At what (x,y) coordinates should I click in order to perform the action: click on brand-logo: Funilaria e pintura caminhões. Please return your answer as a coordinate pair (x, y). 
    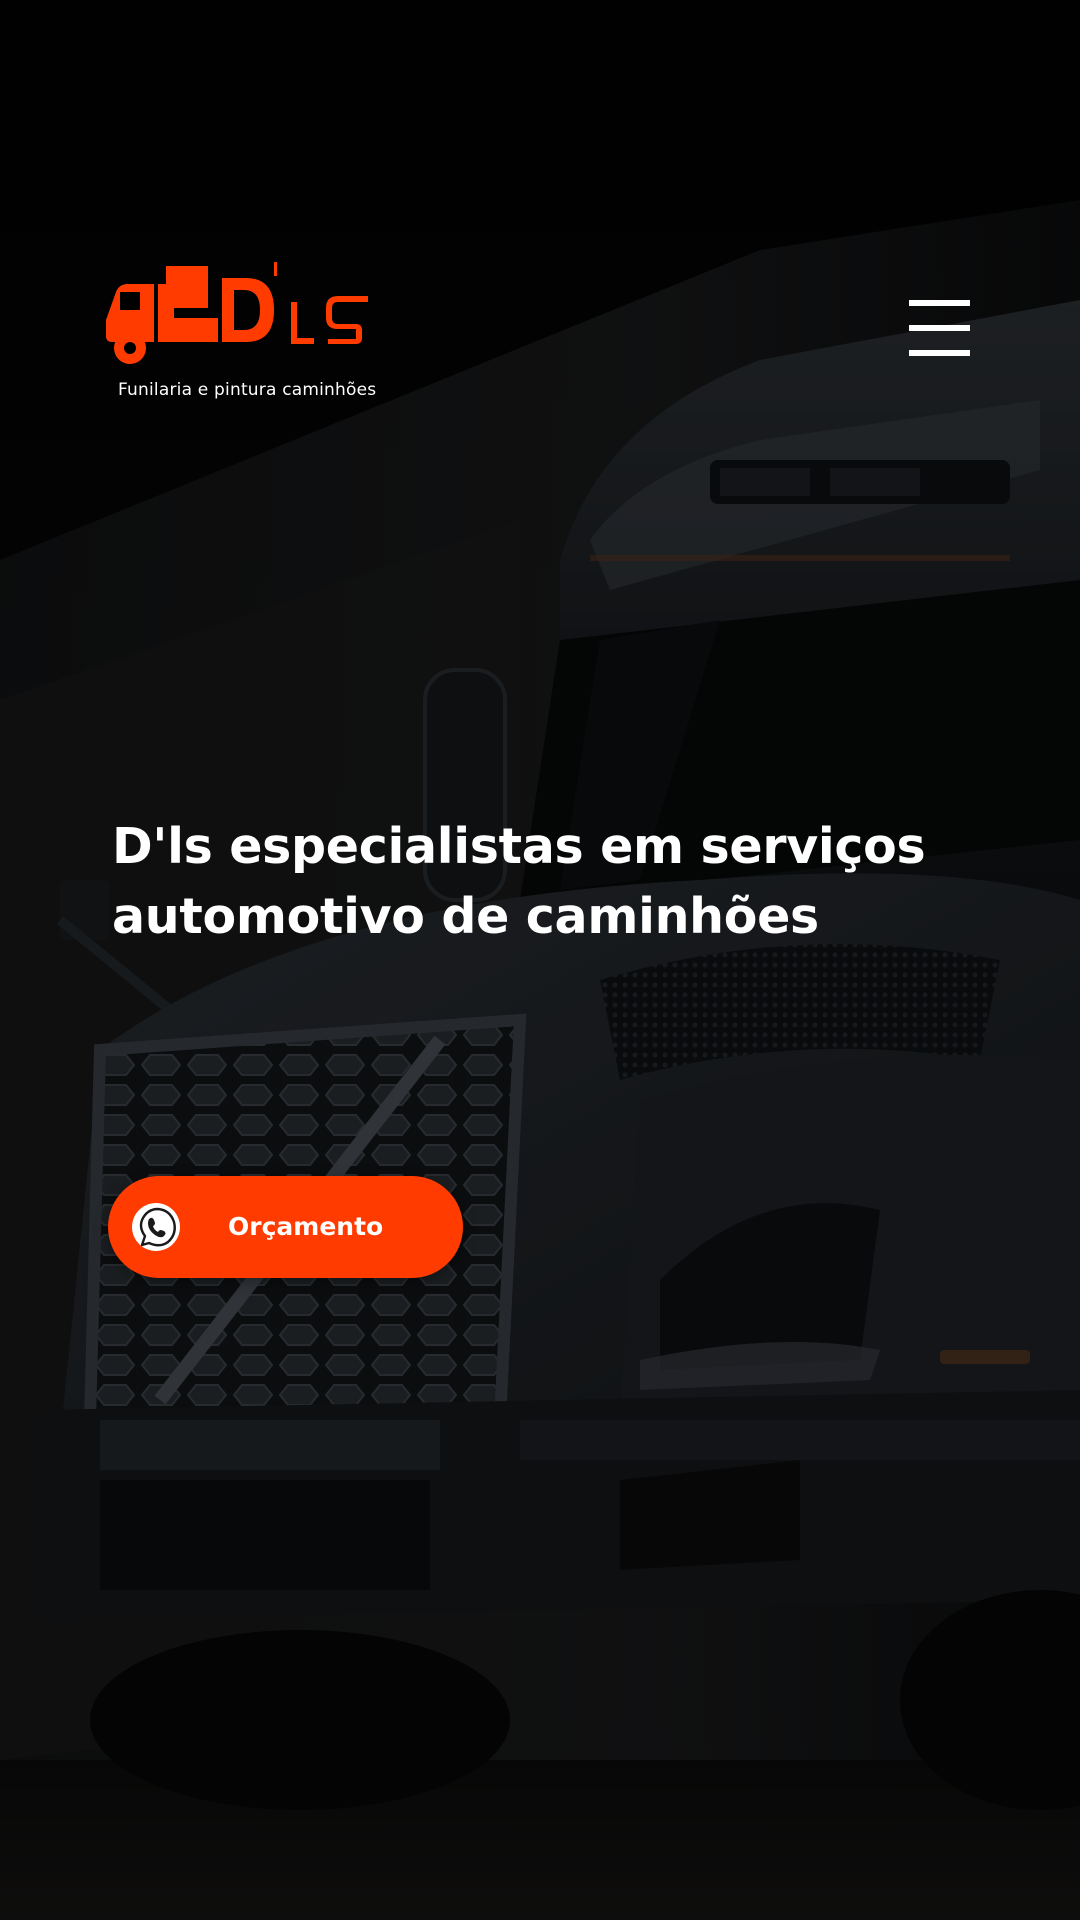
    Looking at the image, I should click on (241, 337).